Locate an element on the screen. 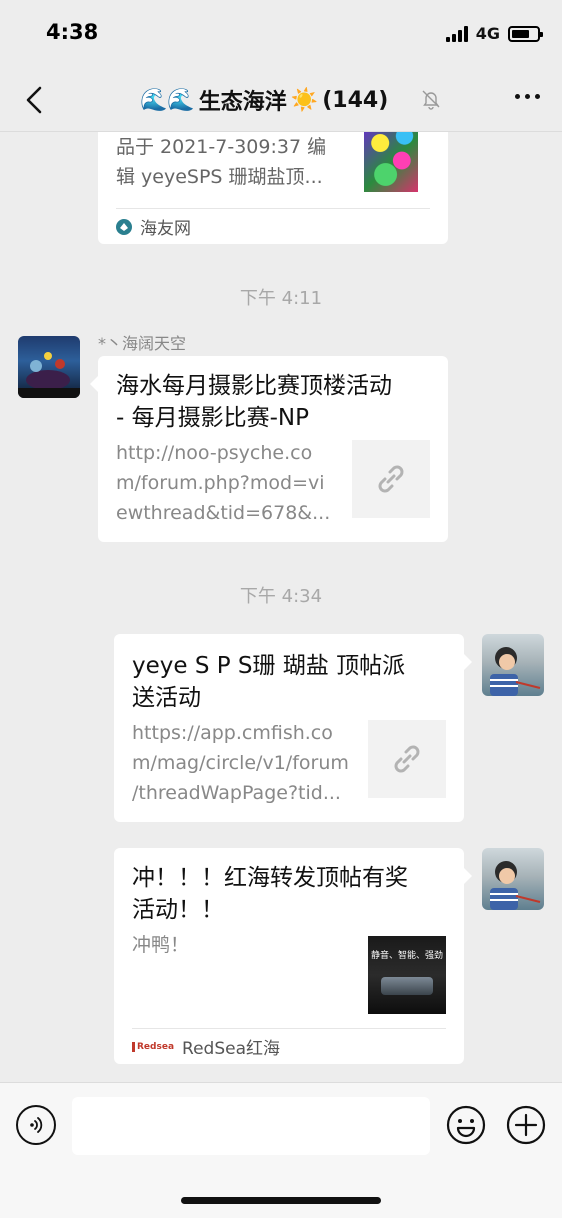  chevron-left-icon is located at coordinates (34, 100).